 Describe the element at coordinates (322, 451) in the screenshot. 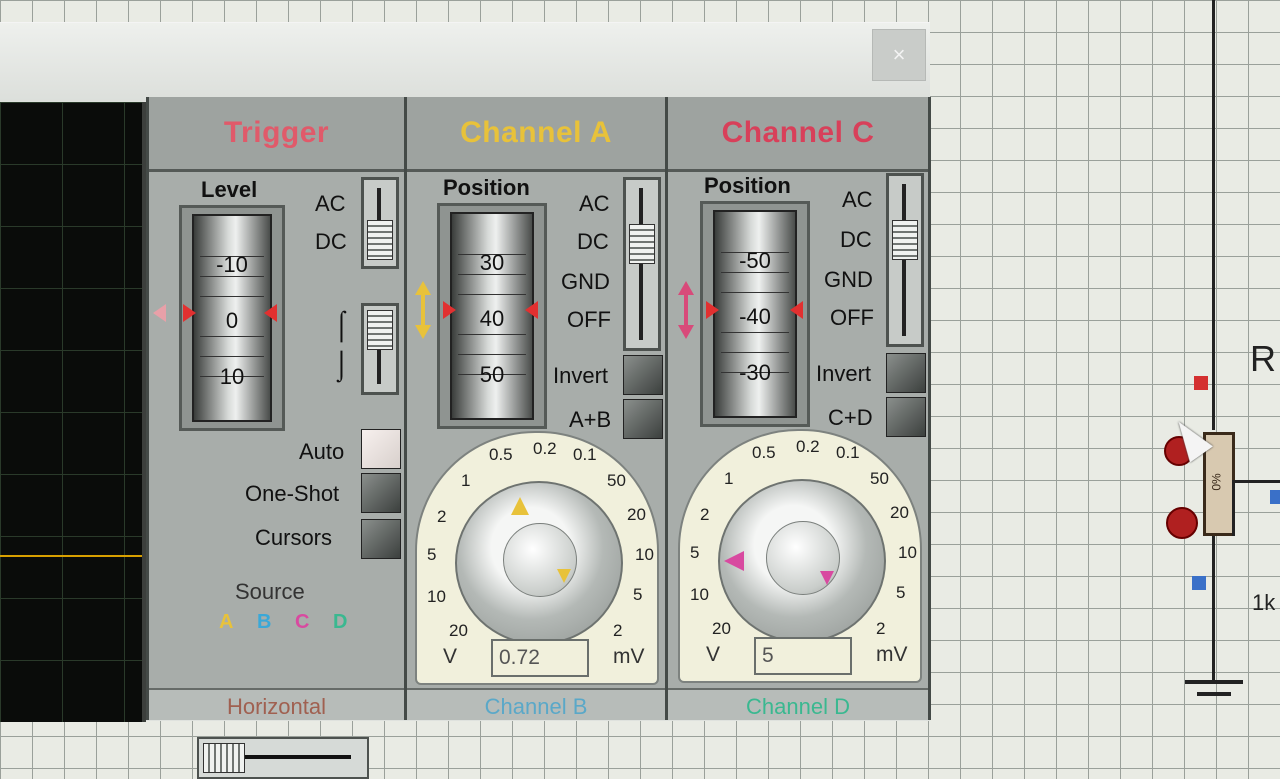

I see `auto-label: Auto` at that location.